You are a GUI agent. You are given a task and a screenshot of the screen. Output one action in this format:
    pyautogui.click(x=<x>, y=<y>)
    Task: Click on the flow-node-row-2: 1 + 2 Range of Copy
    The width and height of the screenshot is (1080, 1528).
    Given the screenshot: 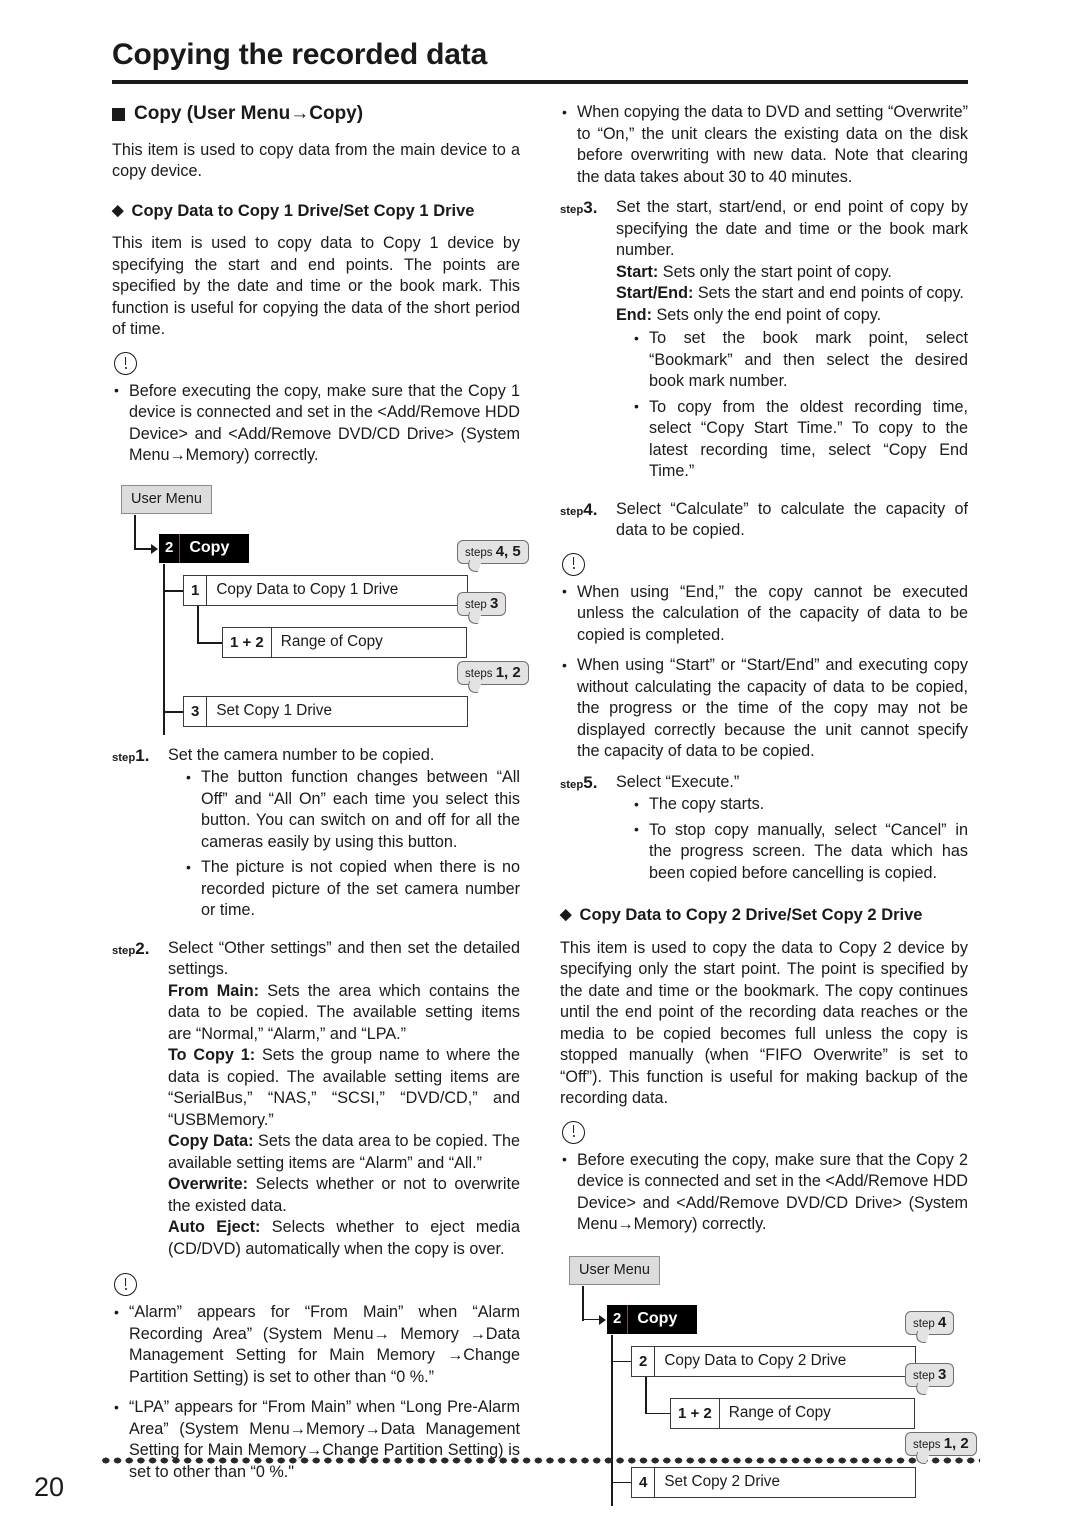 What is the action you would take?
    pyautogui.click(x=344, y=642)
    